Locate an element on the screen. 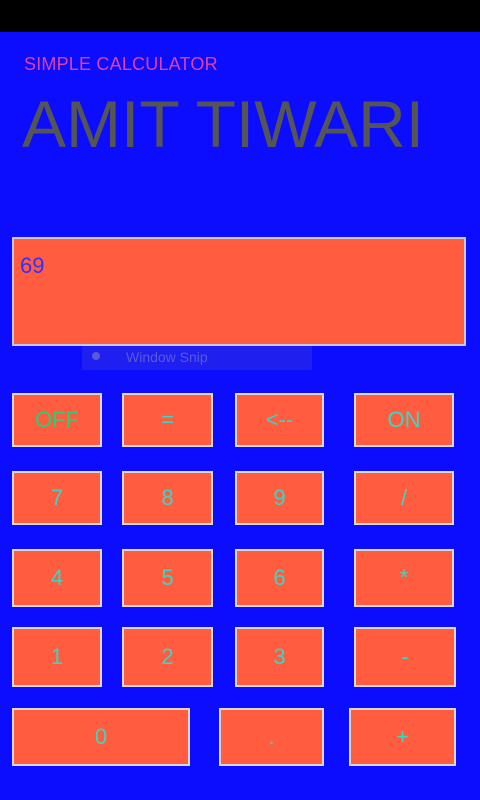  window-snip-bar: Window Snip is located at coordinates (197, 358).